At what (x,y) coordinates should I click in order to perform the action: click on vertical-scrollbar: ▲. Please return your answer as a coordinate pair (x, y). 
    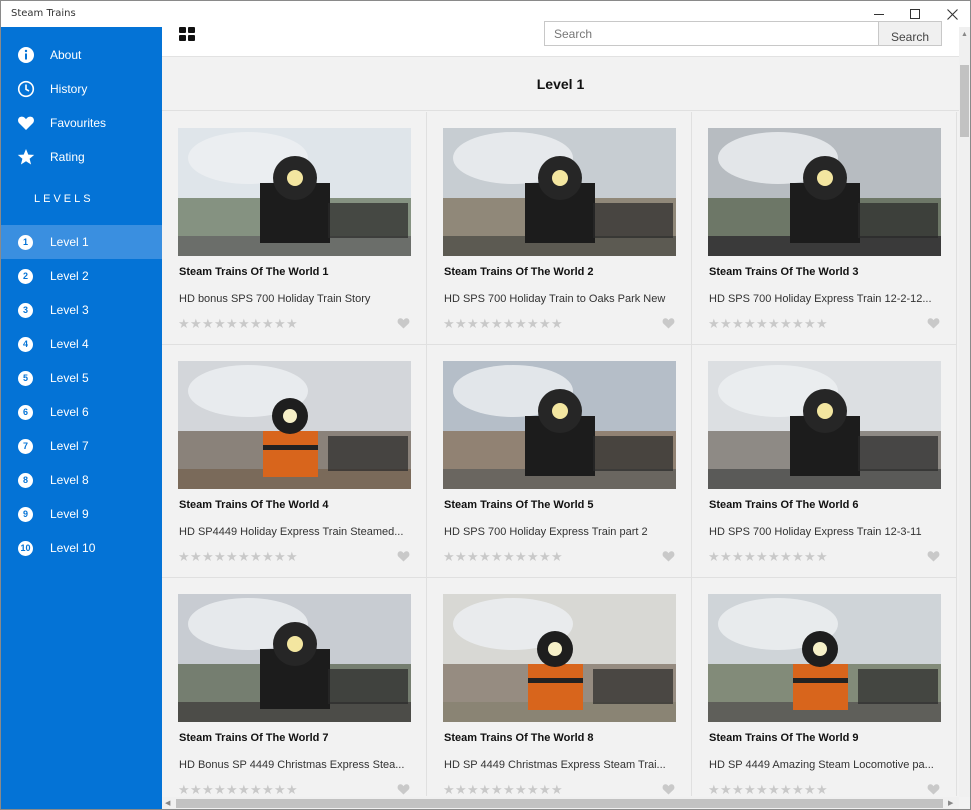
    Looking at the image, I should click on (964, 412).